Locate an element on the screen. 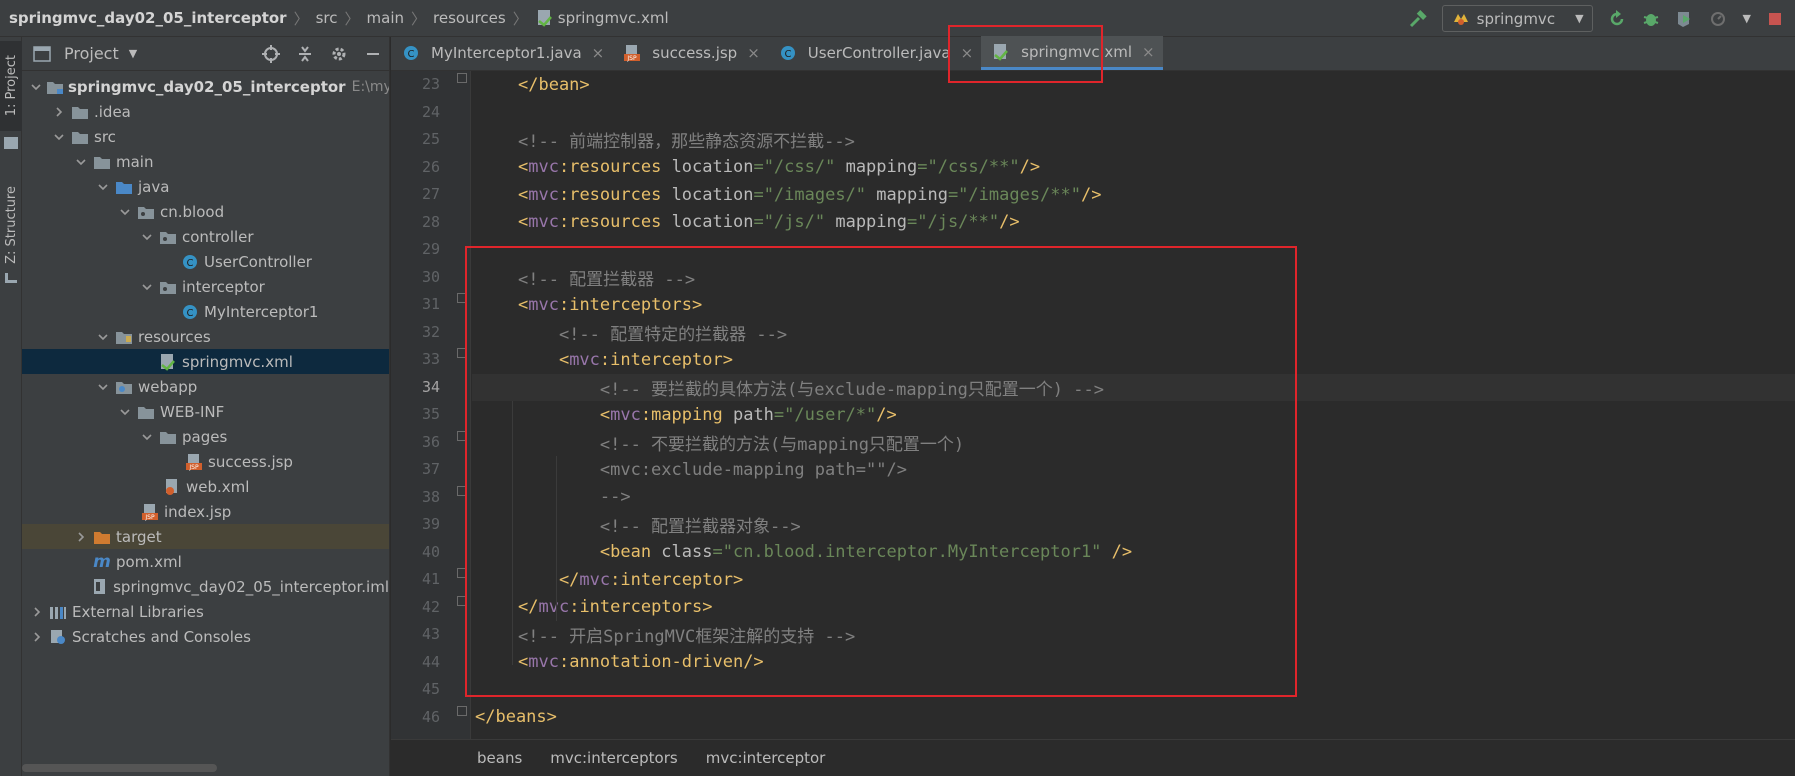 The image size is (1795, 776). code-token: mvc is located at coordinates (543, 222).